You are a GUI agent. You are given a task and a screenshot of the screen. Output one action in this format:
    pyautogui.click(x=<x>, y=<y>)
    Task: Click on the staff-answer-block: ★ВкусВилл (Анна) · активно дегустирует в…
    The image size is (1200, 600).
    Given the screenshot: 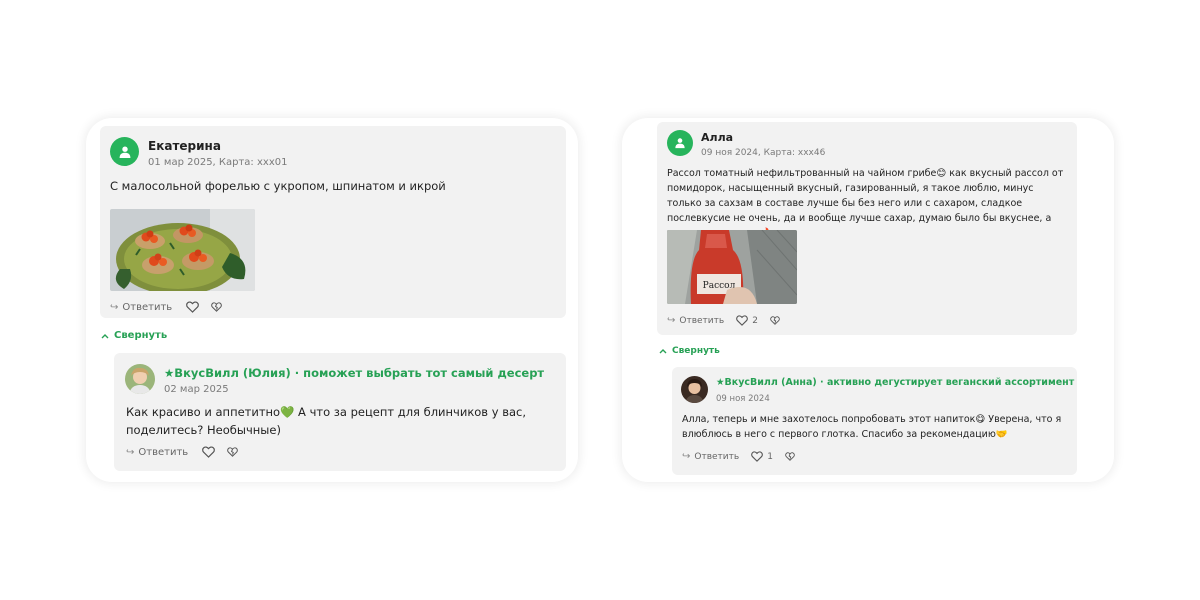 What is the action you would take?
    pyautogui.click(x=874, y=421)
    